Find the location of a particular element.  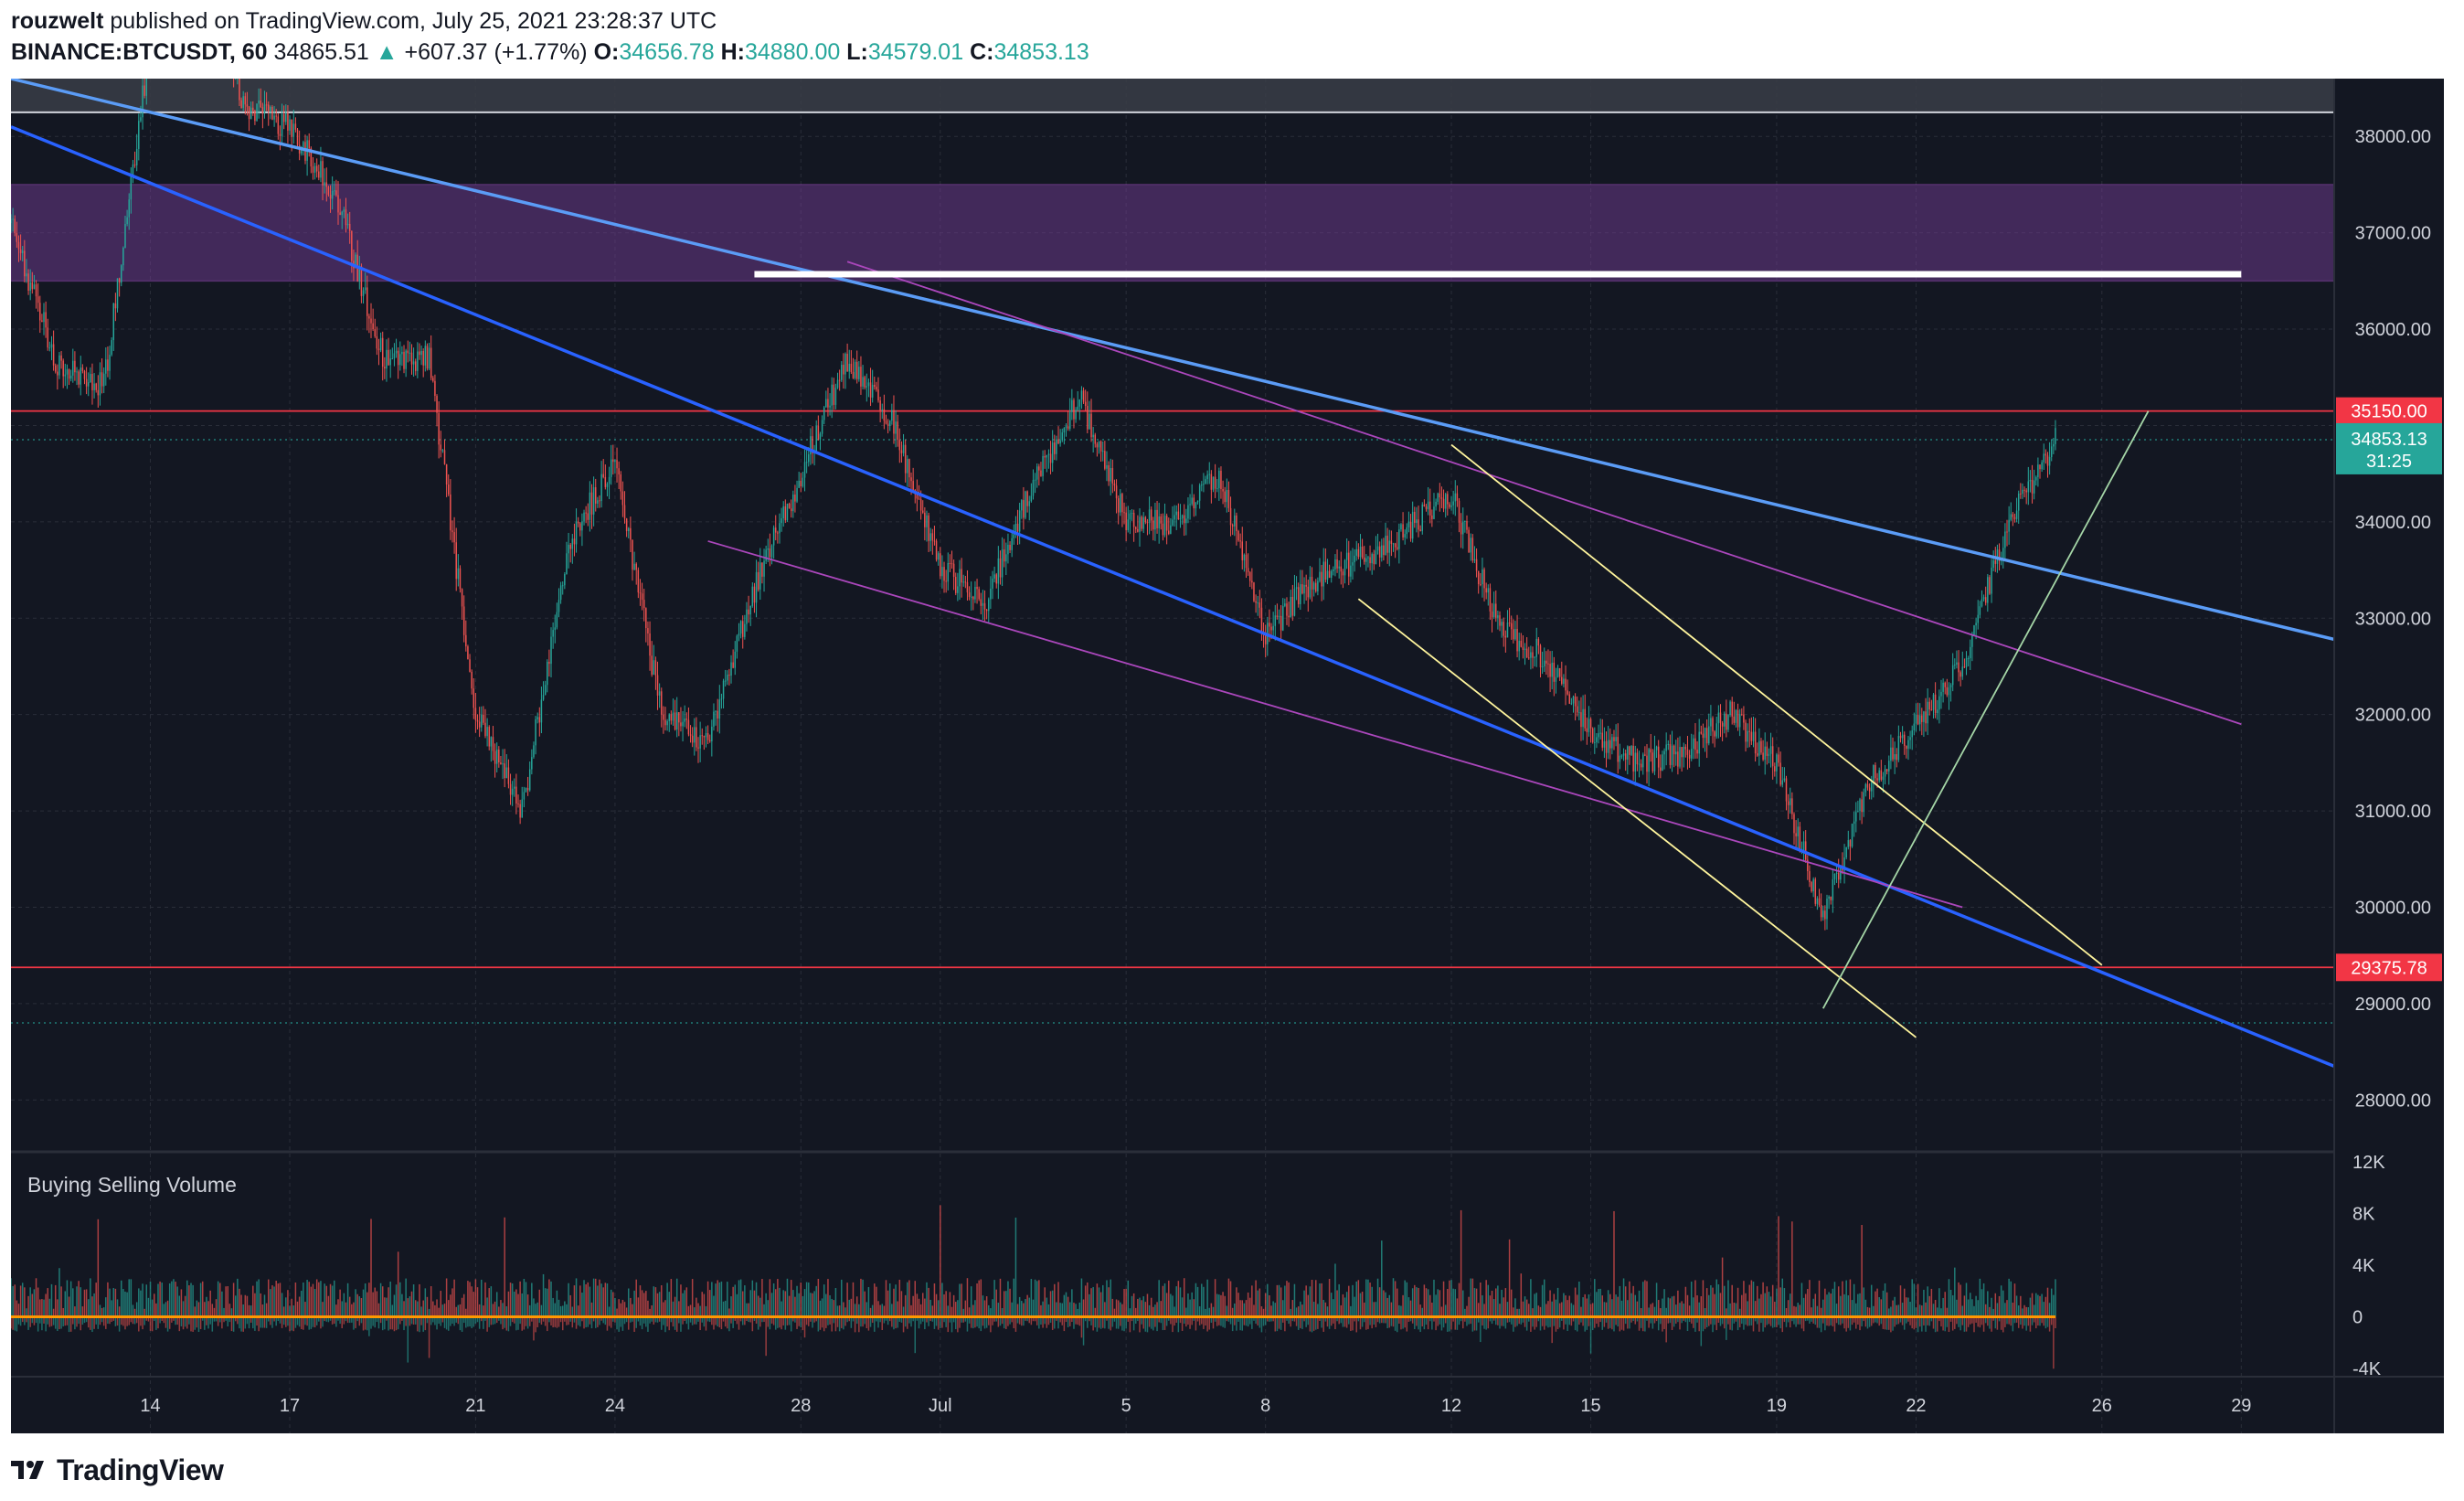

low-value: 34579.01 is located at coordinates (915, 52).